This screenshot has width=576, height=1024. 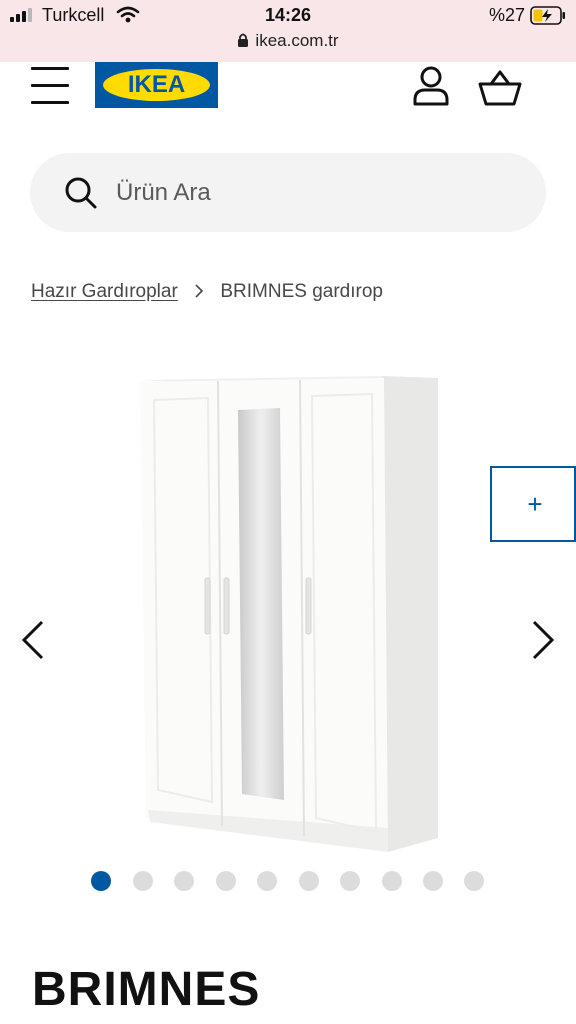 I want to click on profile-icon, so click(x=431, y=86).